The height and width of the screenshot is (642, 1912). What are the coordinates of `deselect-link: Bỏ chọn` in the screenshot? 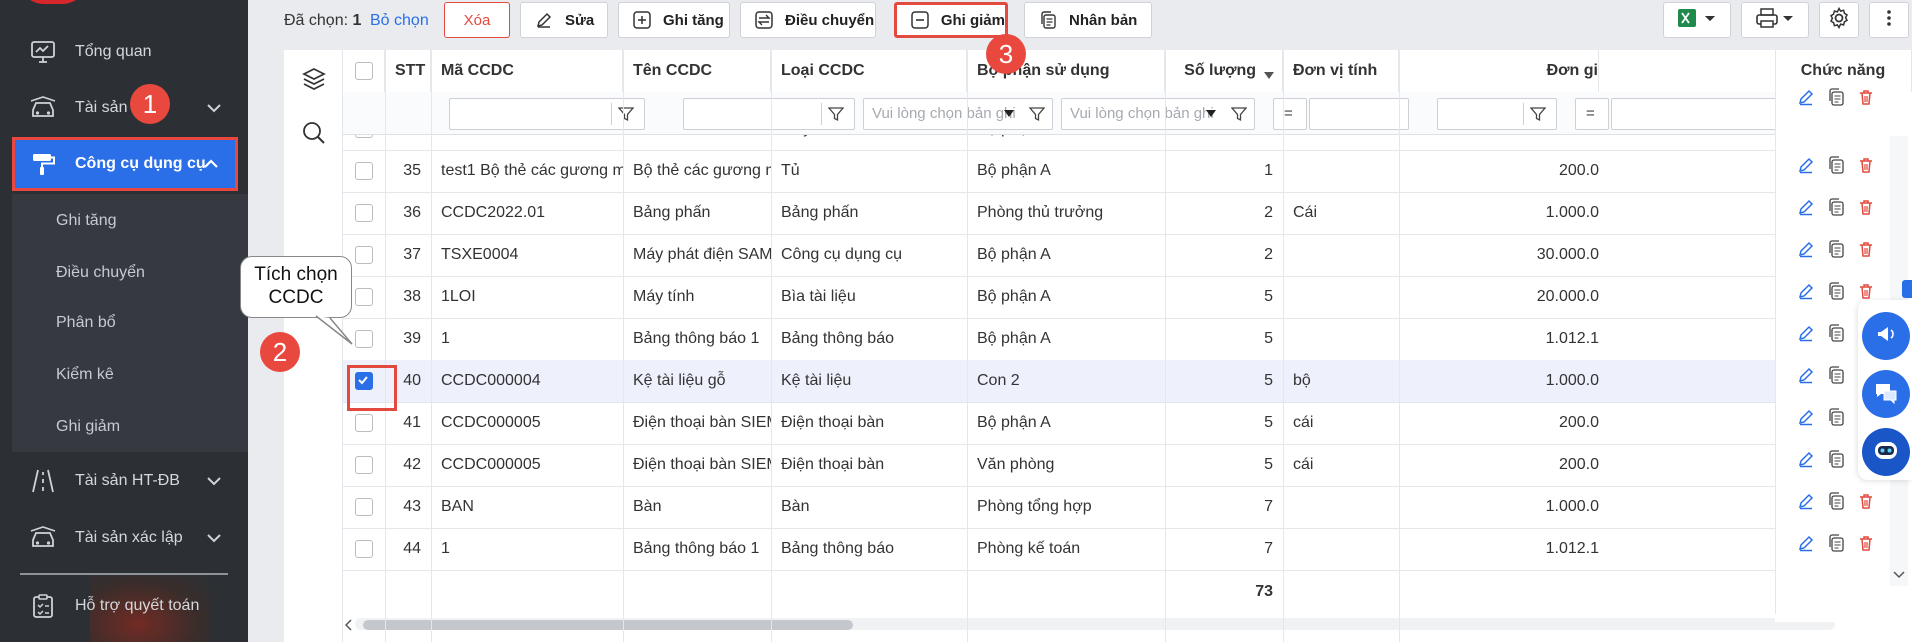 It's located at (399, 21).